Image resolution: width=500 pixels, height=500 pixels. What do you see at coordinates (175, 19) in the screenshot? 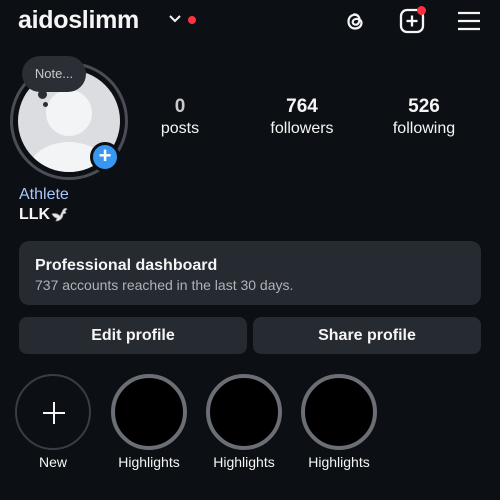
I see `chevron-down-icon` at bounding box center [175, 19].